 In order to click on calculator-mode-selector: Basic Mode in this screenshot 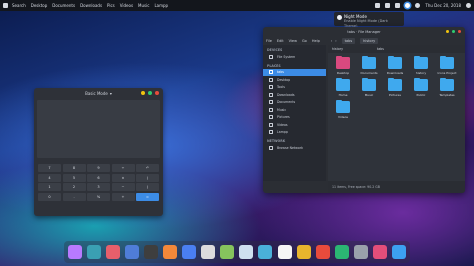, I will do `click(96, 93)`.